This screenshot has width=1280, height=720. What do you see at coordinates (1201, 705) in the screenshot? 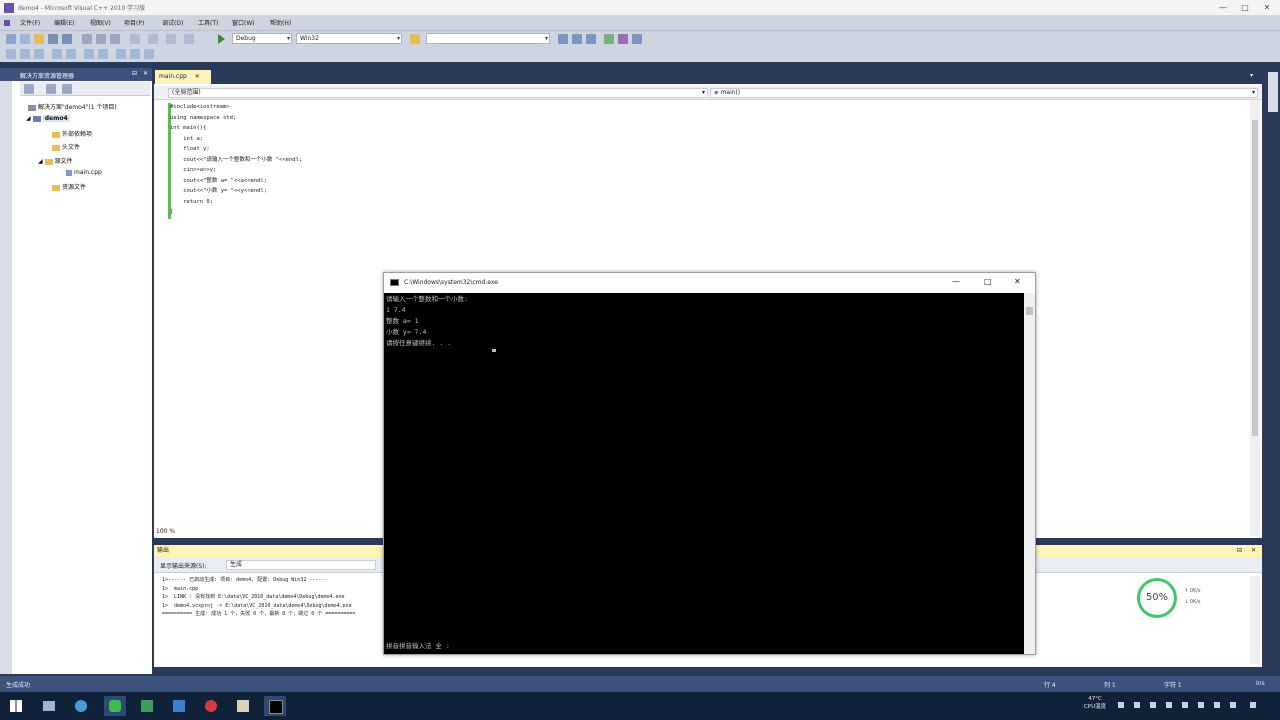
I see `tray-app-icon` at bounding box center [1201, 705].